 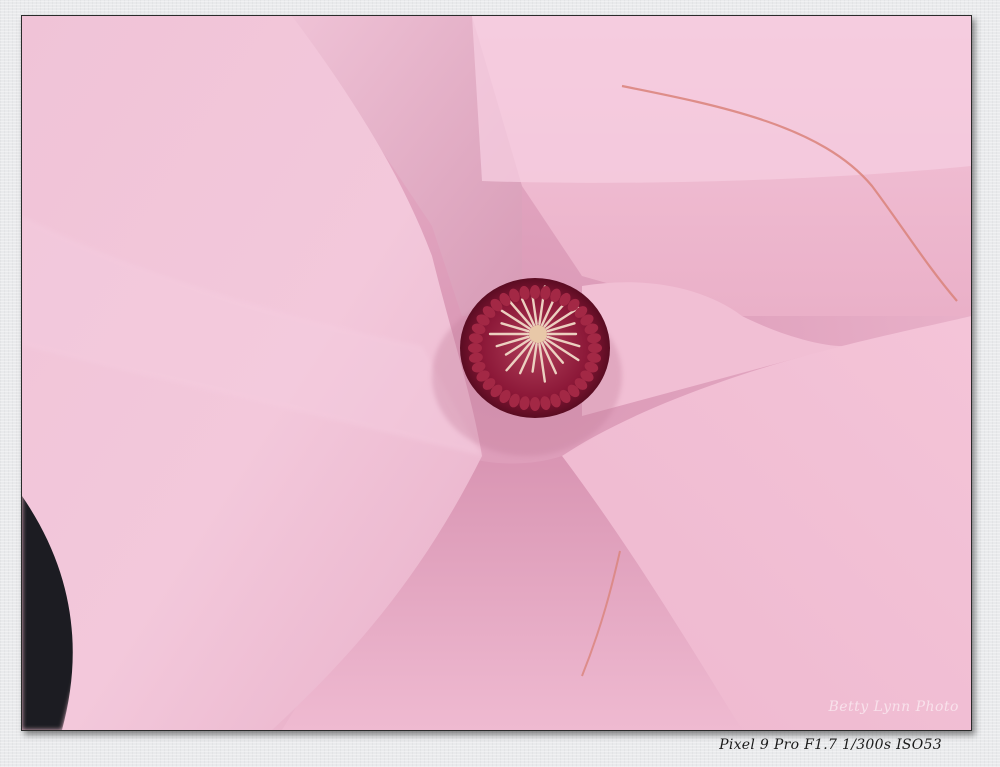 What do you see at coordinates (893, 707) in the screenshot?
I see `watermark: Betty Lynn Photo` at bounding box center [893, 707].